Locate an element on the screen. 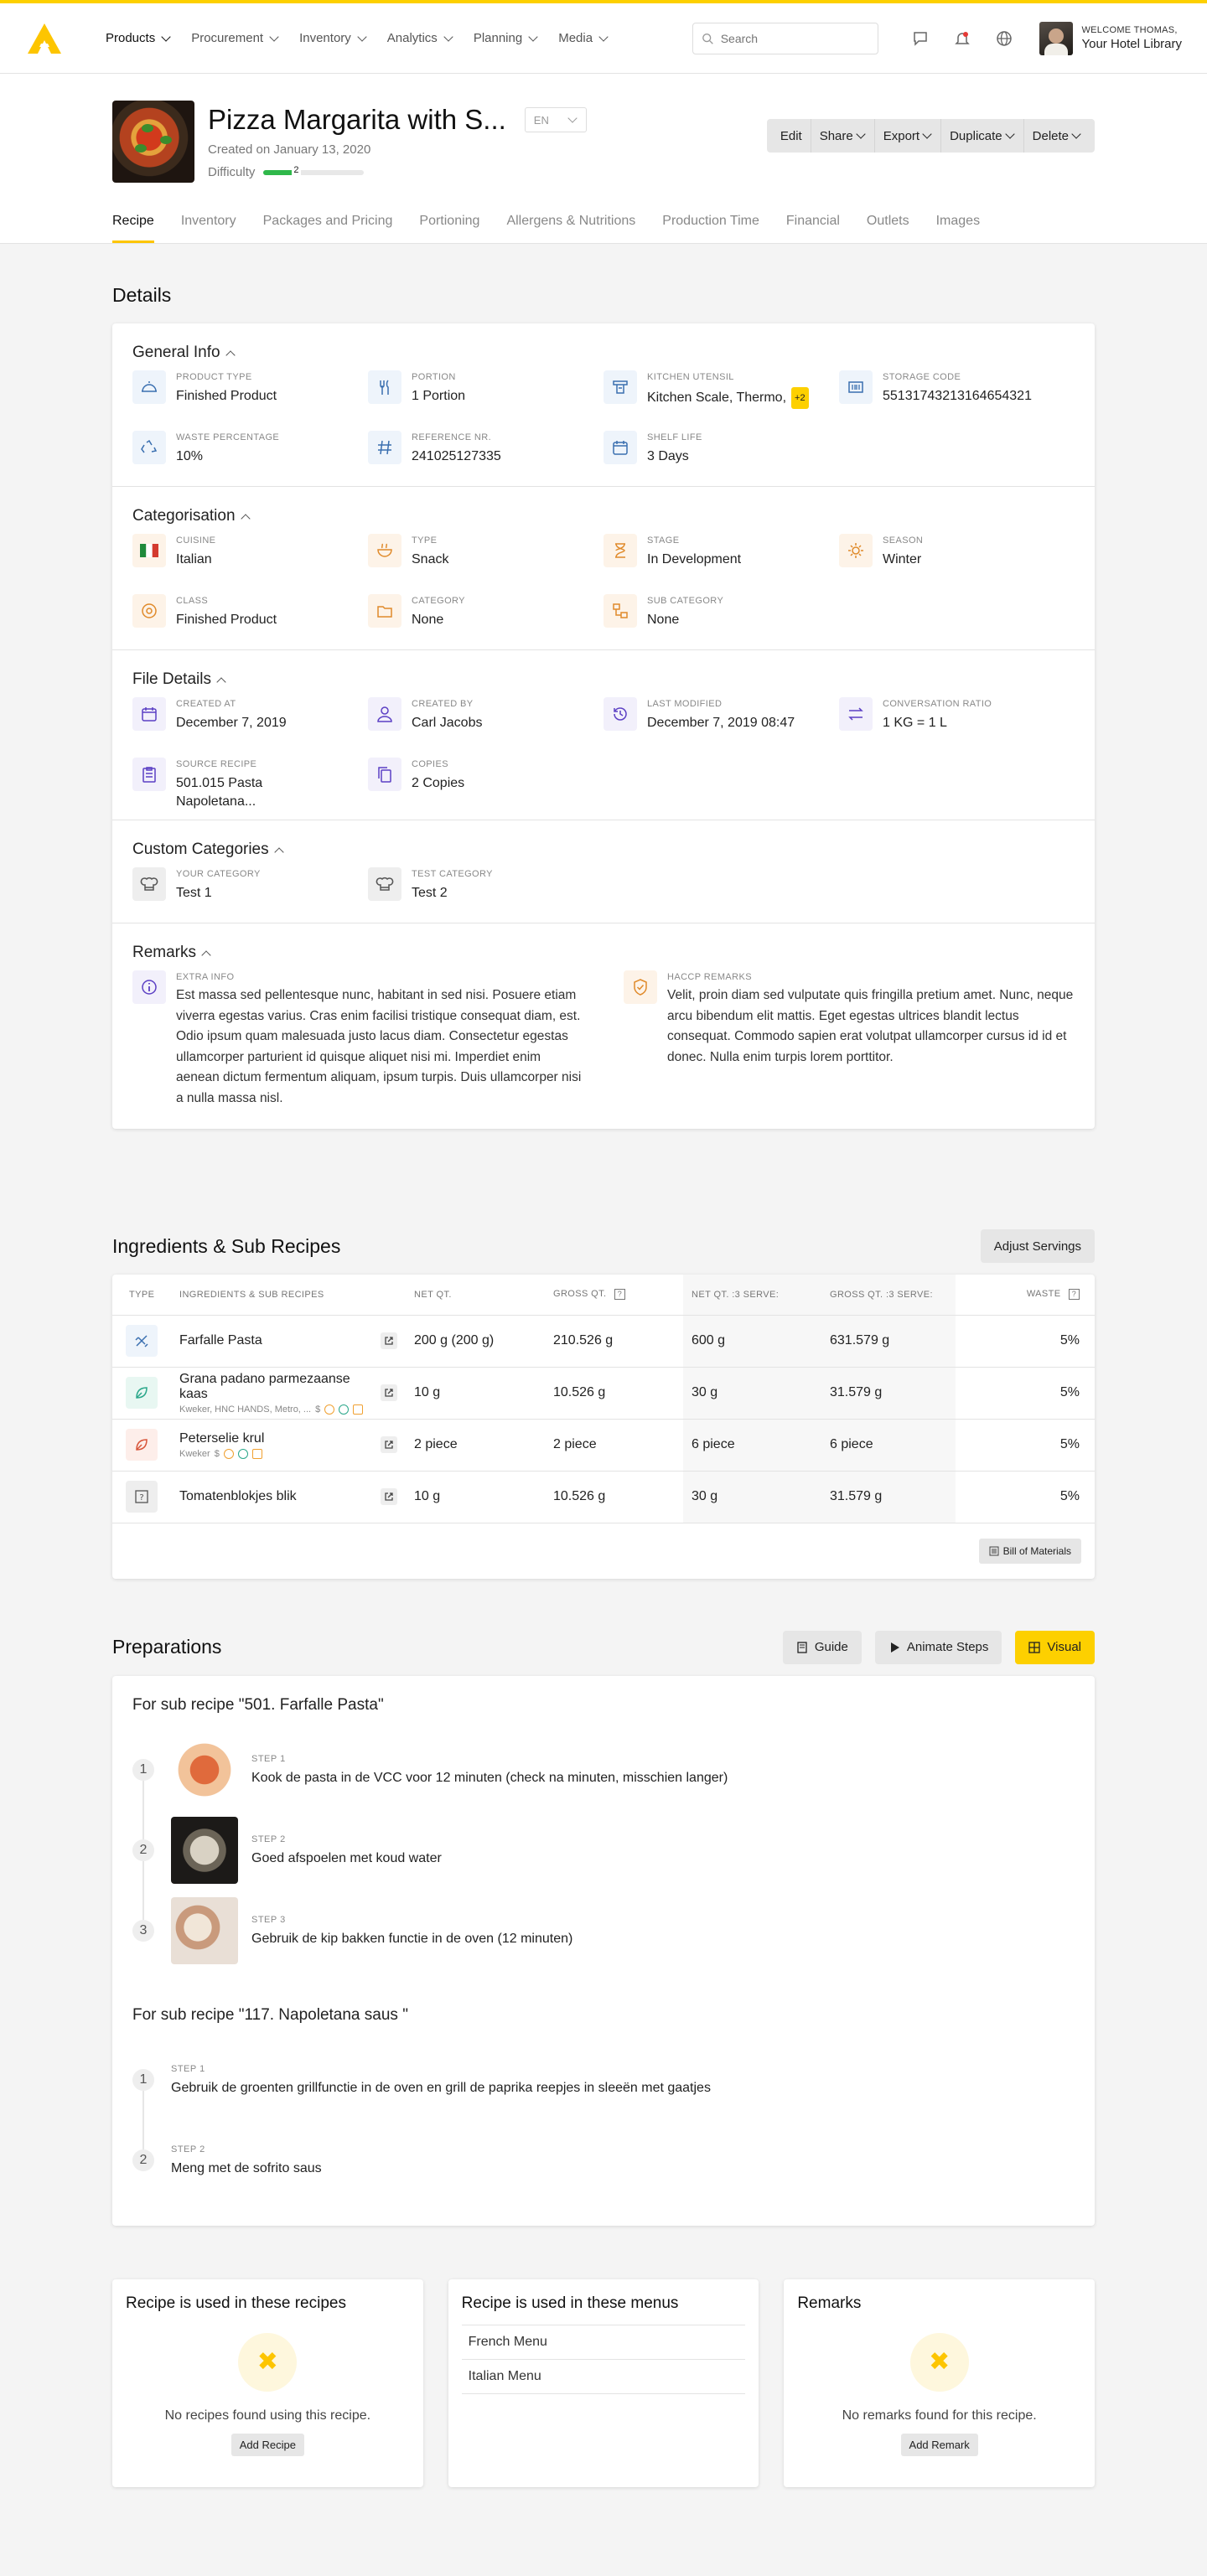 This screenshot has height=2576, width=1207. tab-portioning: Portioning is located at coordinates (449, 228).